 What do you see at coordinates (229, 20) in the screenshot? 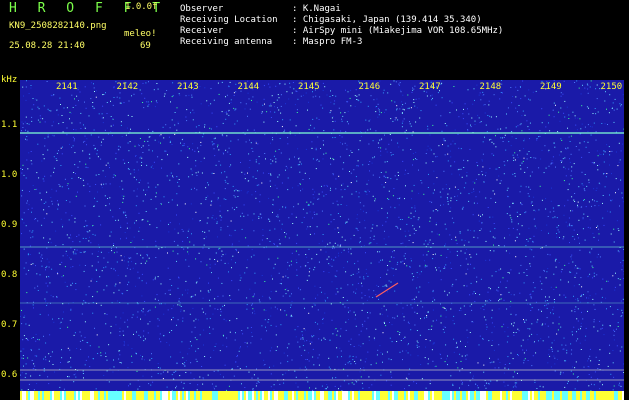
I see `location-label: Receiving Location` at bounding box center [229, 20].